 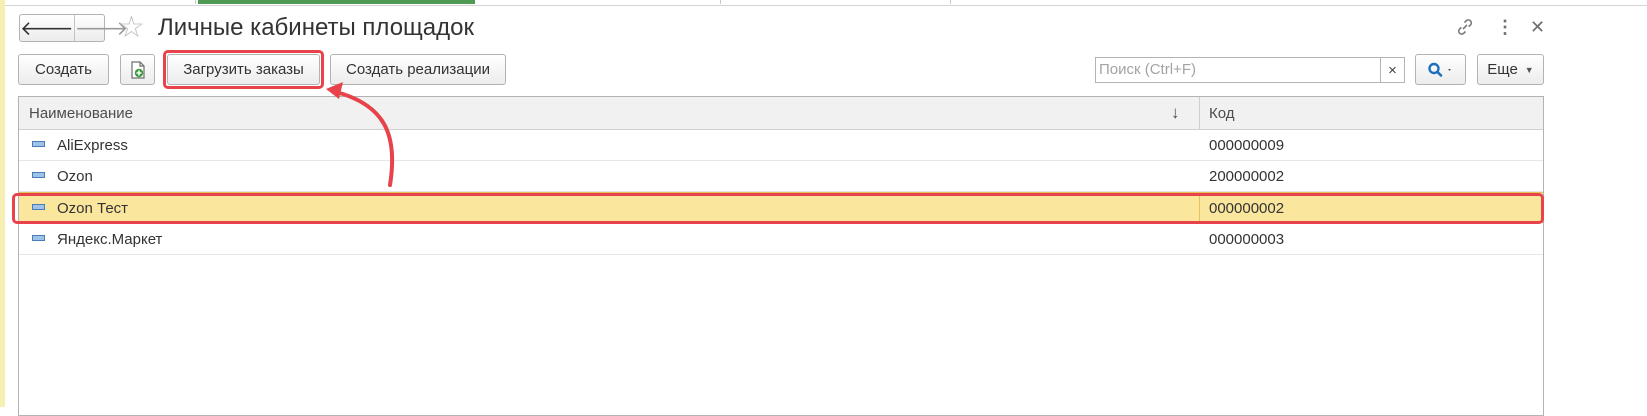 What do you see at coordinates (360, 134) in the screenshot?
I see `annotation-arrow` at bounding box center [360, 134].